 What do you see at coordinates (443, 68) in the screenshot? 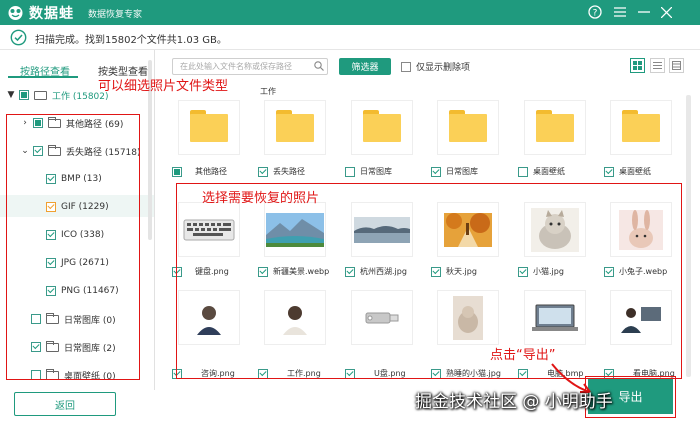
I see `only-deleted-label: 仅显示删除项` at bounding box center [443, 68].